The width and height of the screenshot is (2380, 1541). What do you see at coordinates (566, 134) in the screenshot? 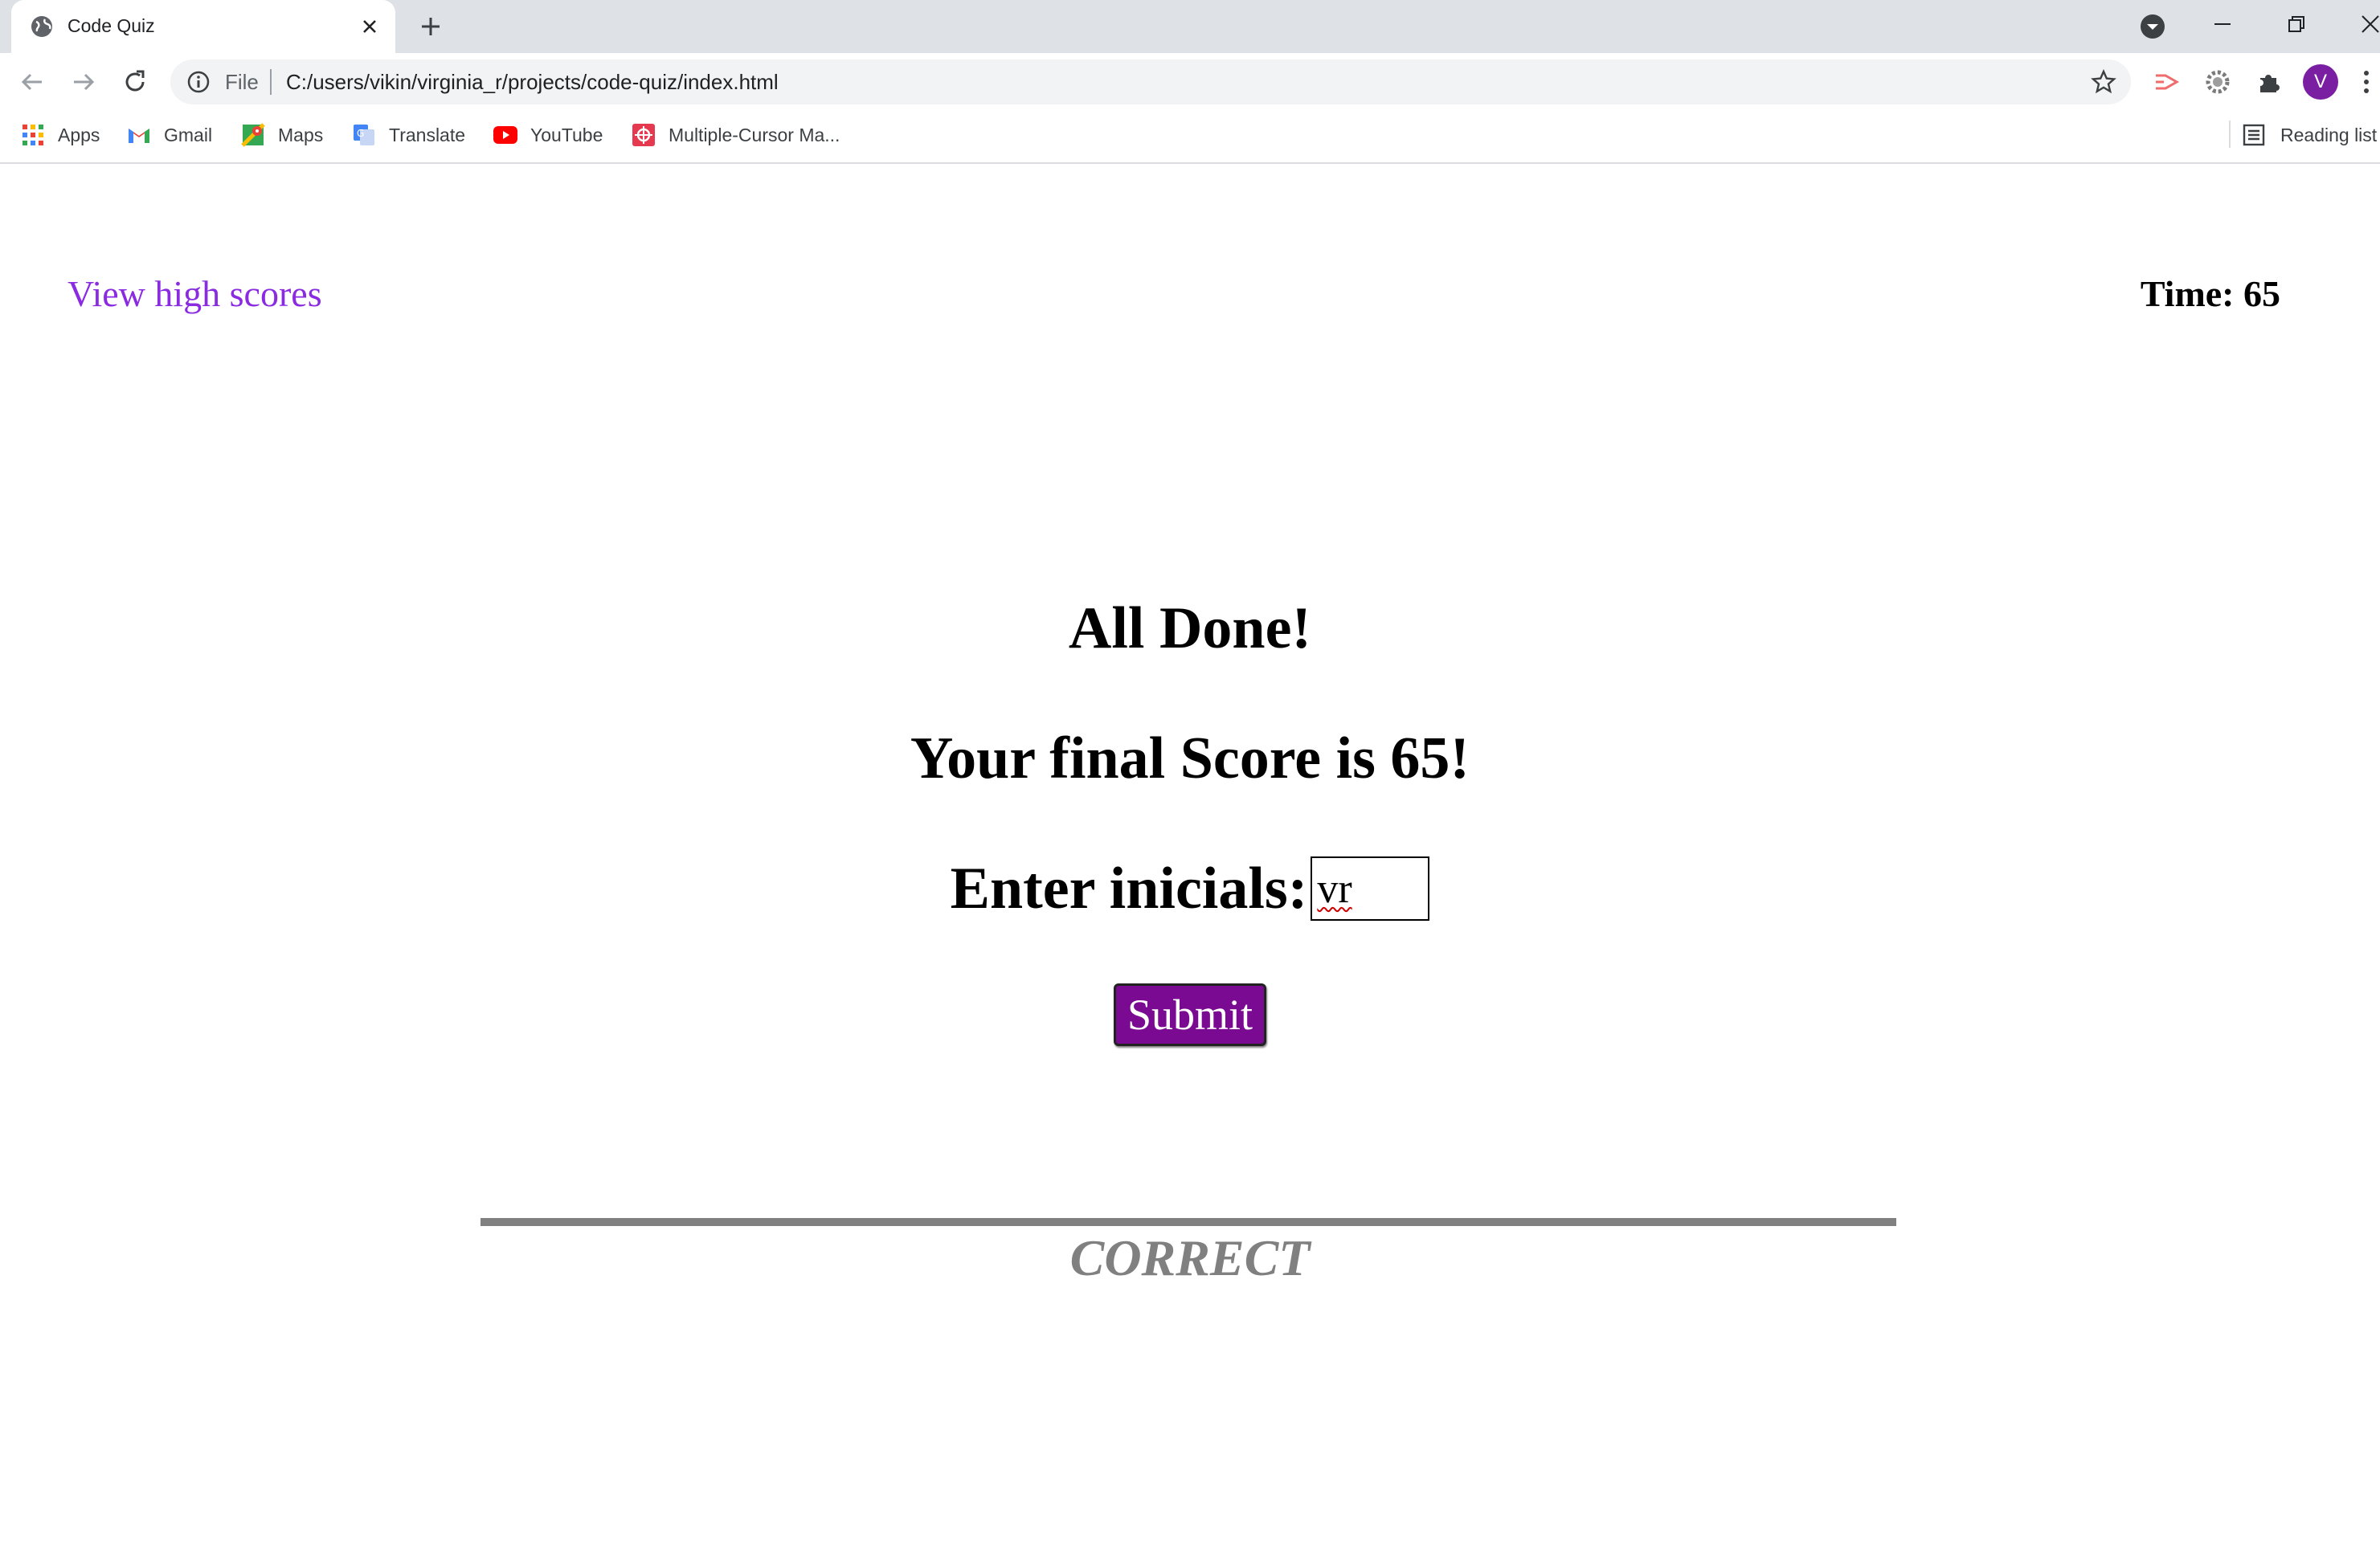
I see `bookmark-label: YouTube` at bounding box center [566, 134].